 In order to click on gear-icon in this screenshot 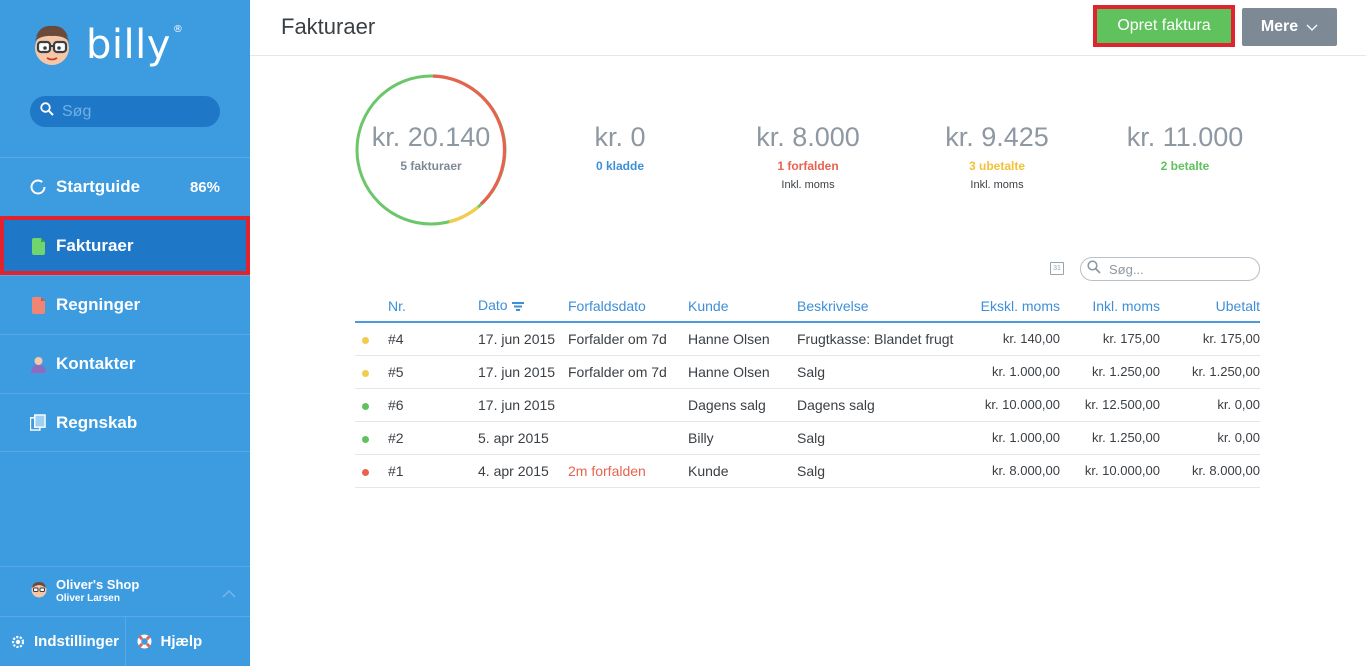, I will do `click(18, 642)`.